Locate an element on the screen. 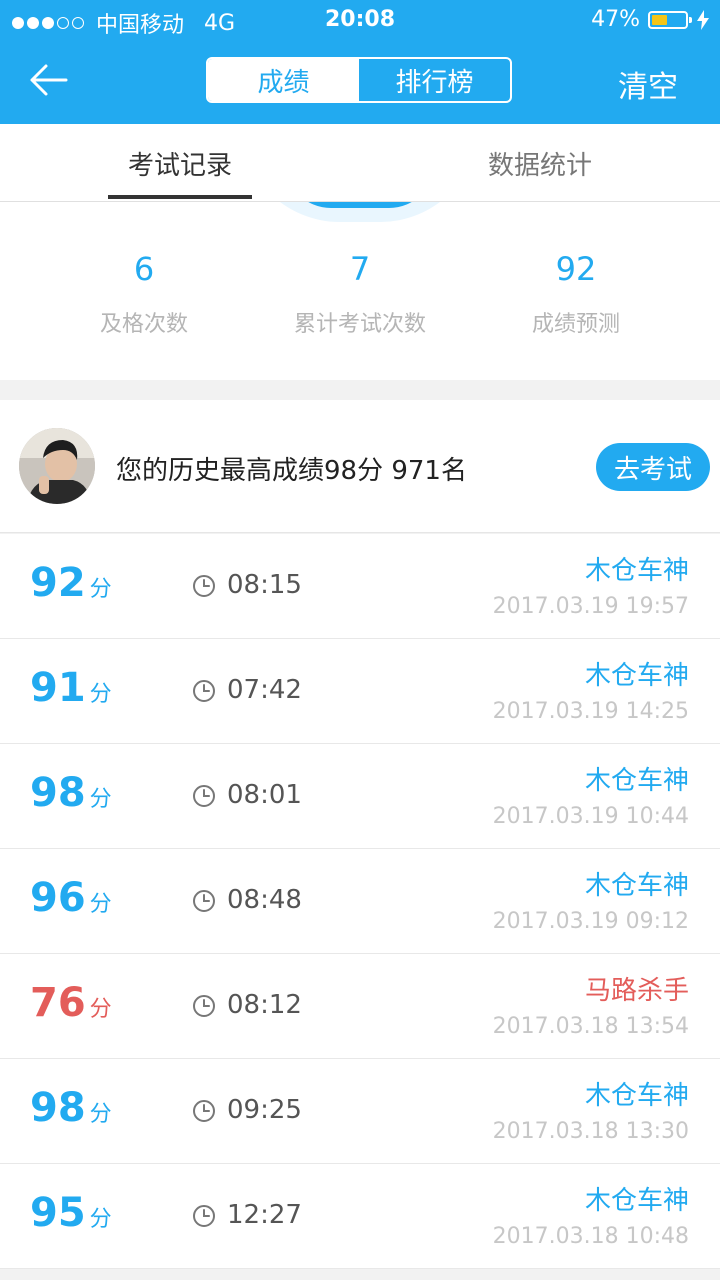 The image size is (720, 1280). app-header: 中国移动 4G 20:08 47% 成绩 排行榜 清空 is located at coordinates (360, 62).